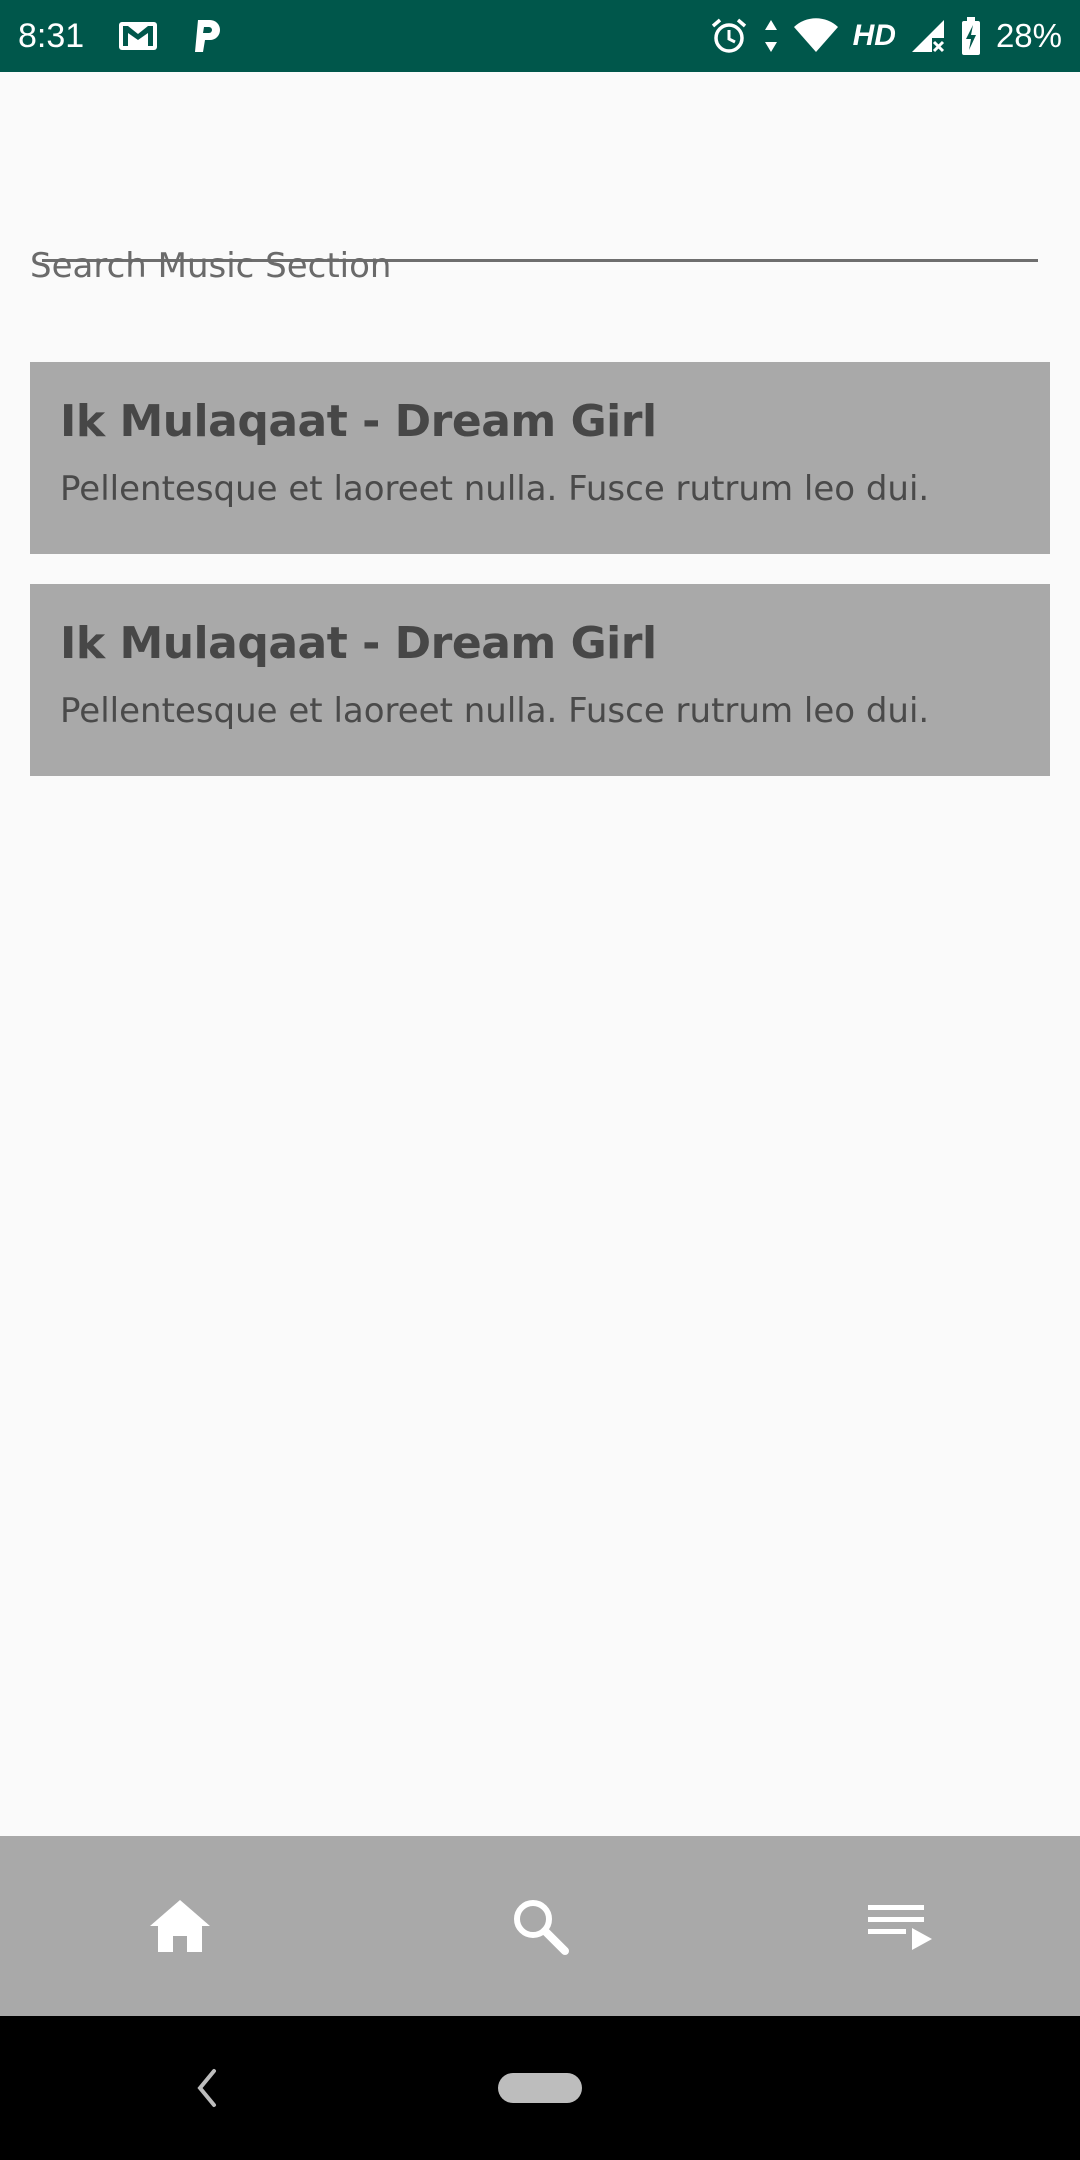  Describe the element at coordinates (540, 36) in the screenshot. I see `status-bar: 8:31 HD 28%` at that location.